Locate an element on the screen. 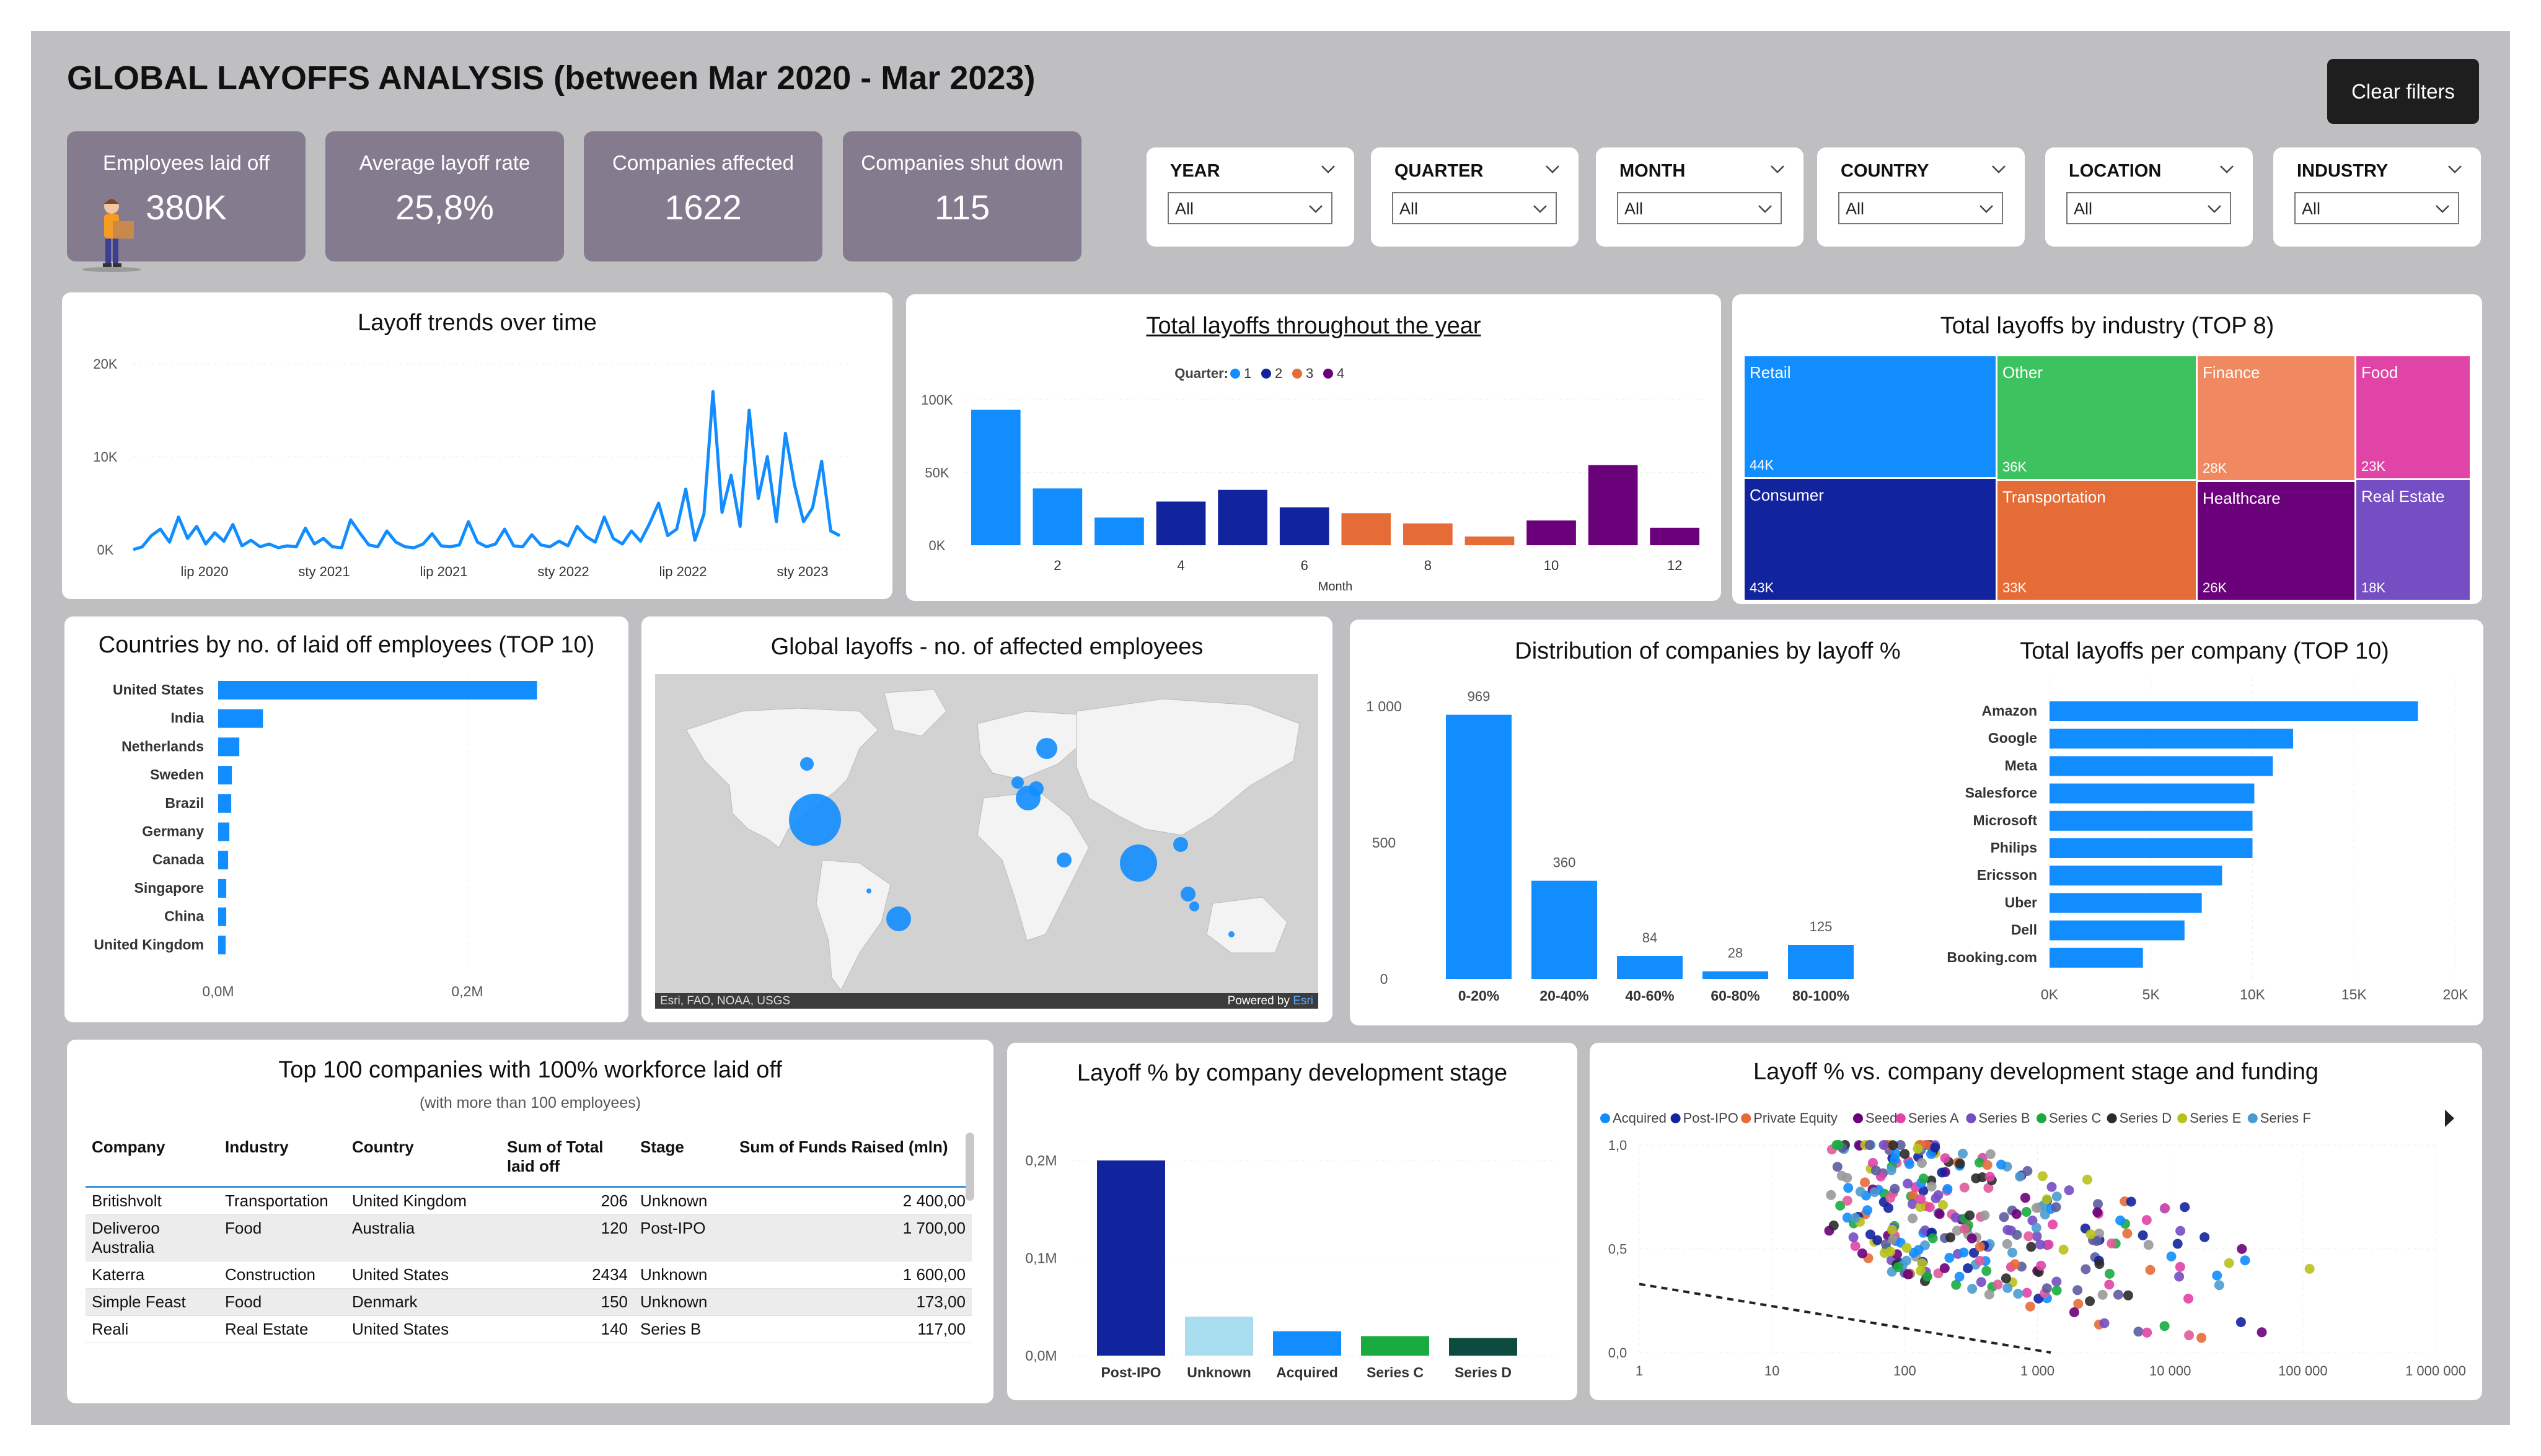 This screenshot has height=1456, width=2541. y-tick-label: 1,0 is located at coordinates (1617, 1146).